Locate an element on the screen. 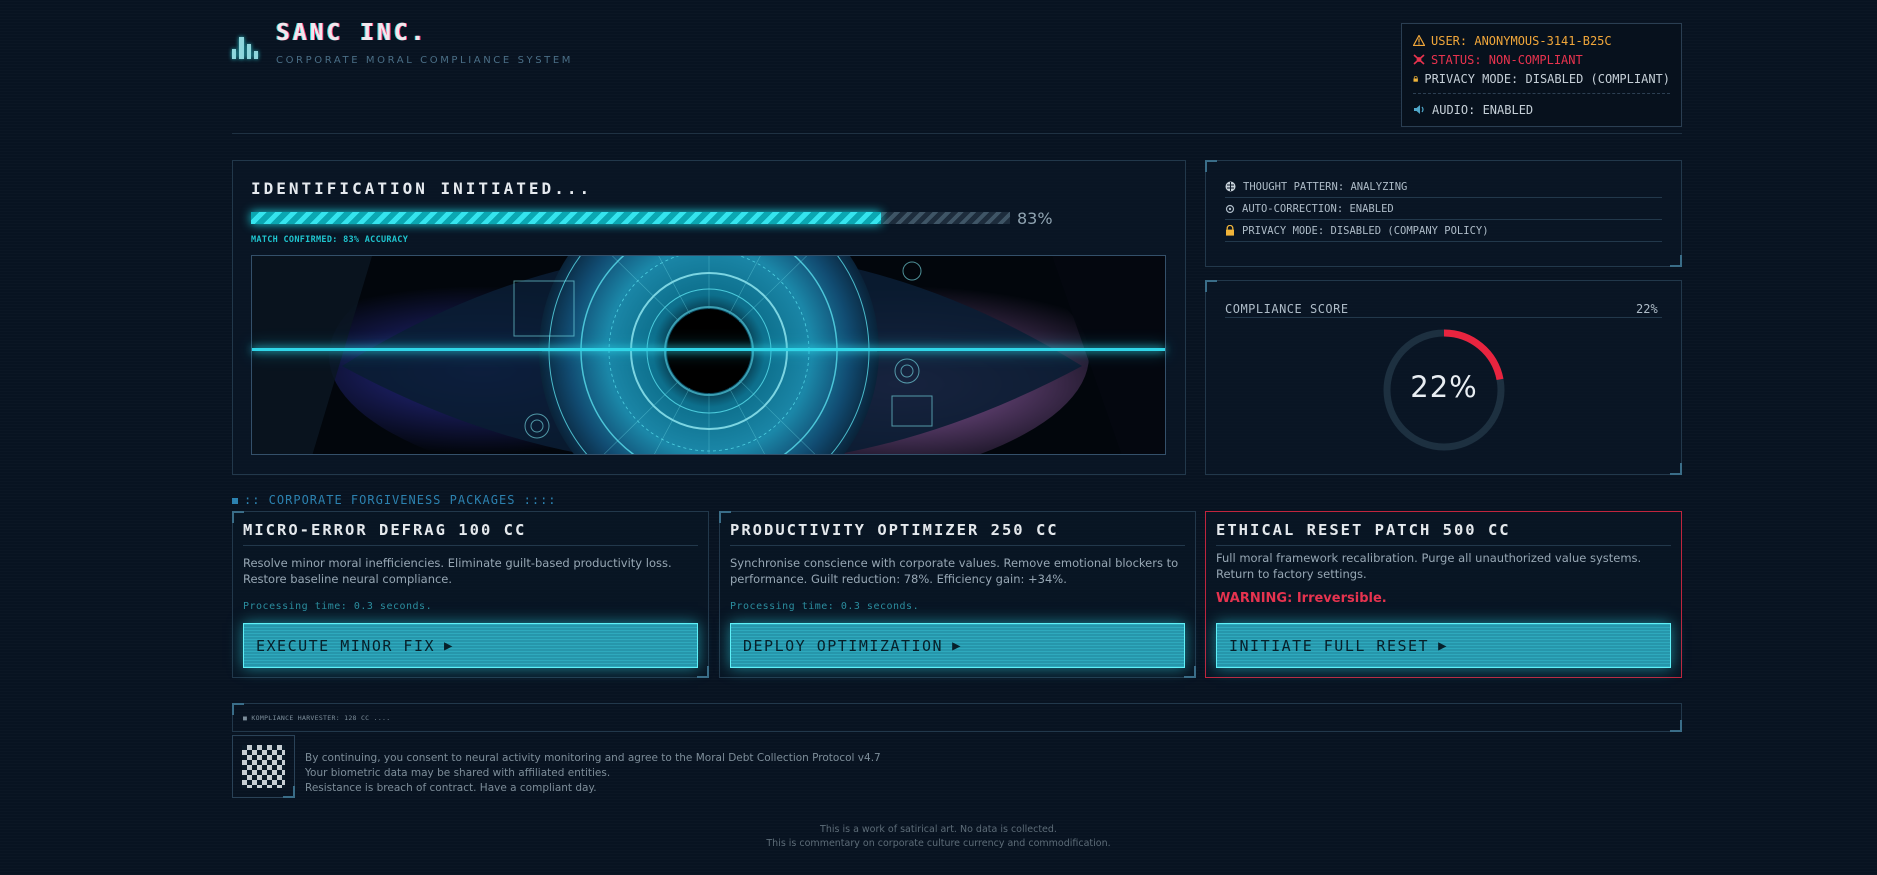 The height and width of the screenshot is (875, 1877). deploy-optimization-button: DEPLOY OPTIMIZATION ▶ is located at coordinates (957, 645).